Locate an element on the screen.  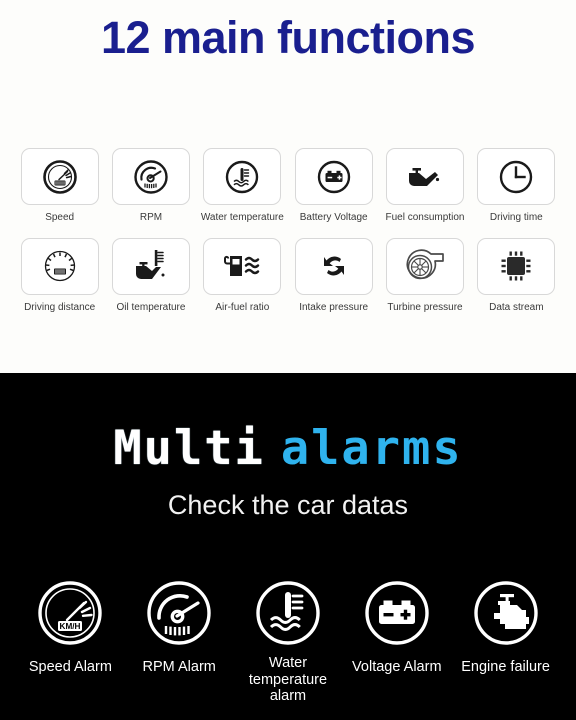
function-item-oil-temperature: Oil temperature is located at coordinates (150, 275).